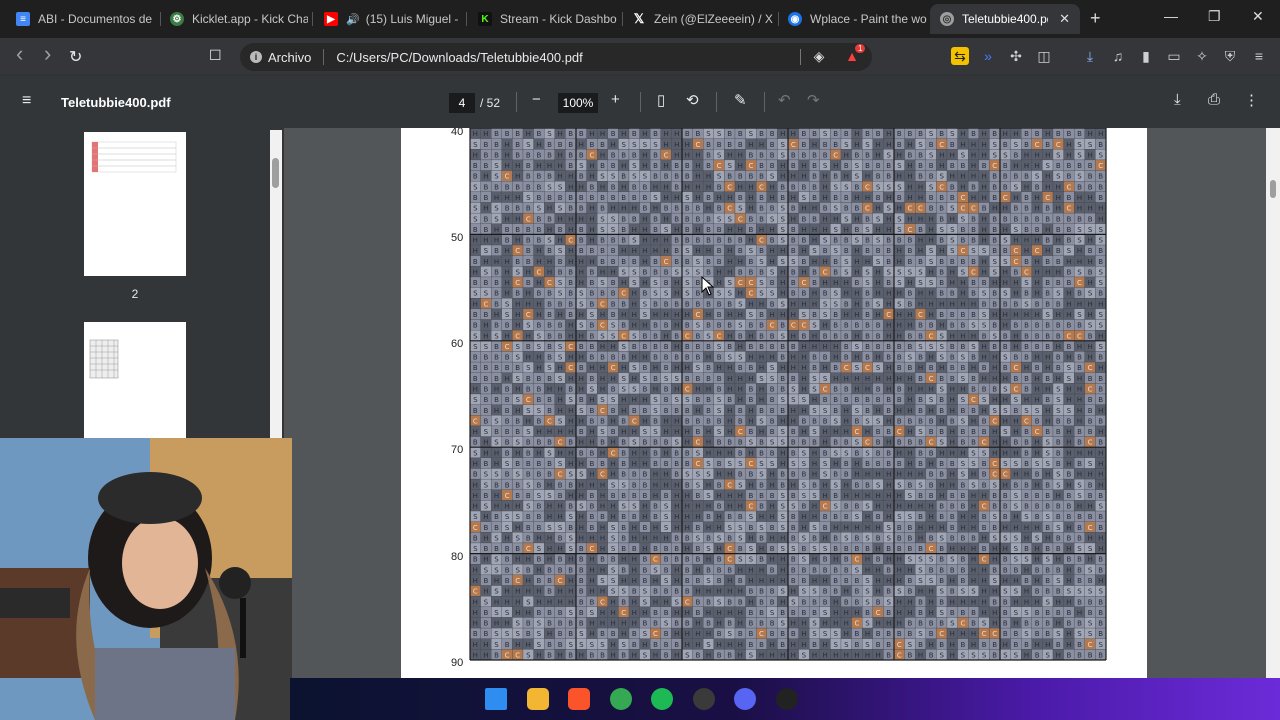 This screenshot has width=1280, height=720. I want to click on annotate-icon: ✎, so click(740, 100).